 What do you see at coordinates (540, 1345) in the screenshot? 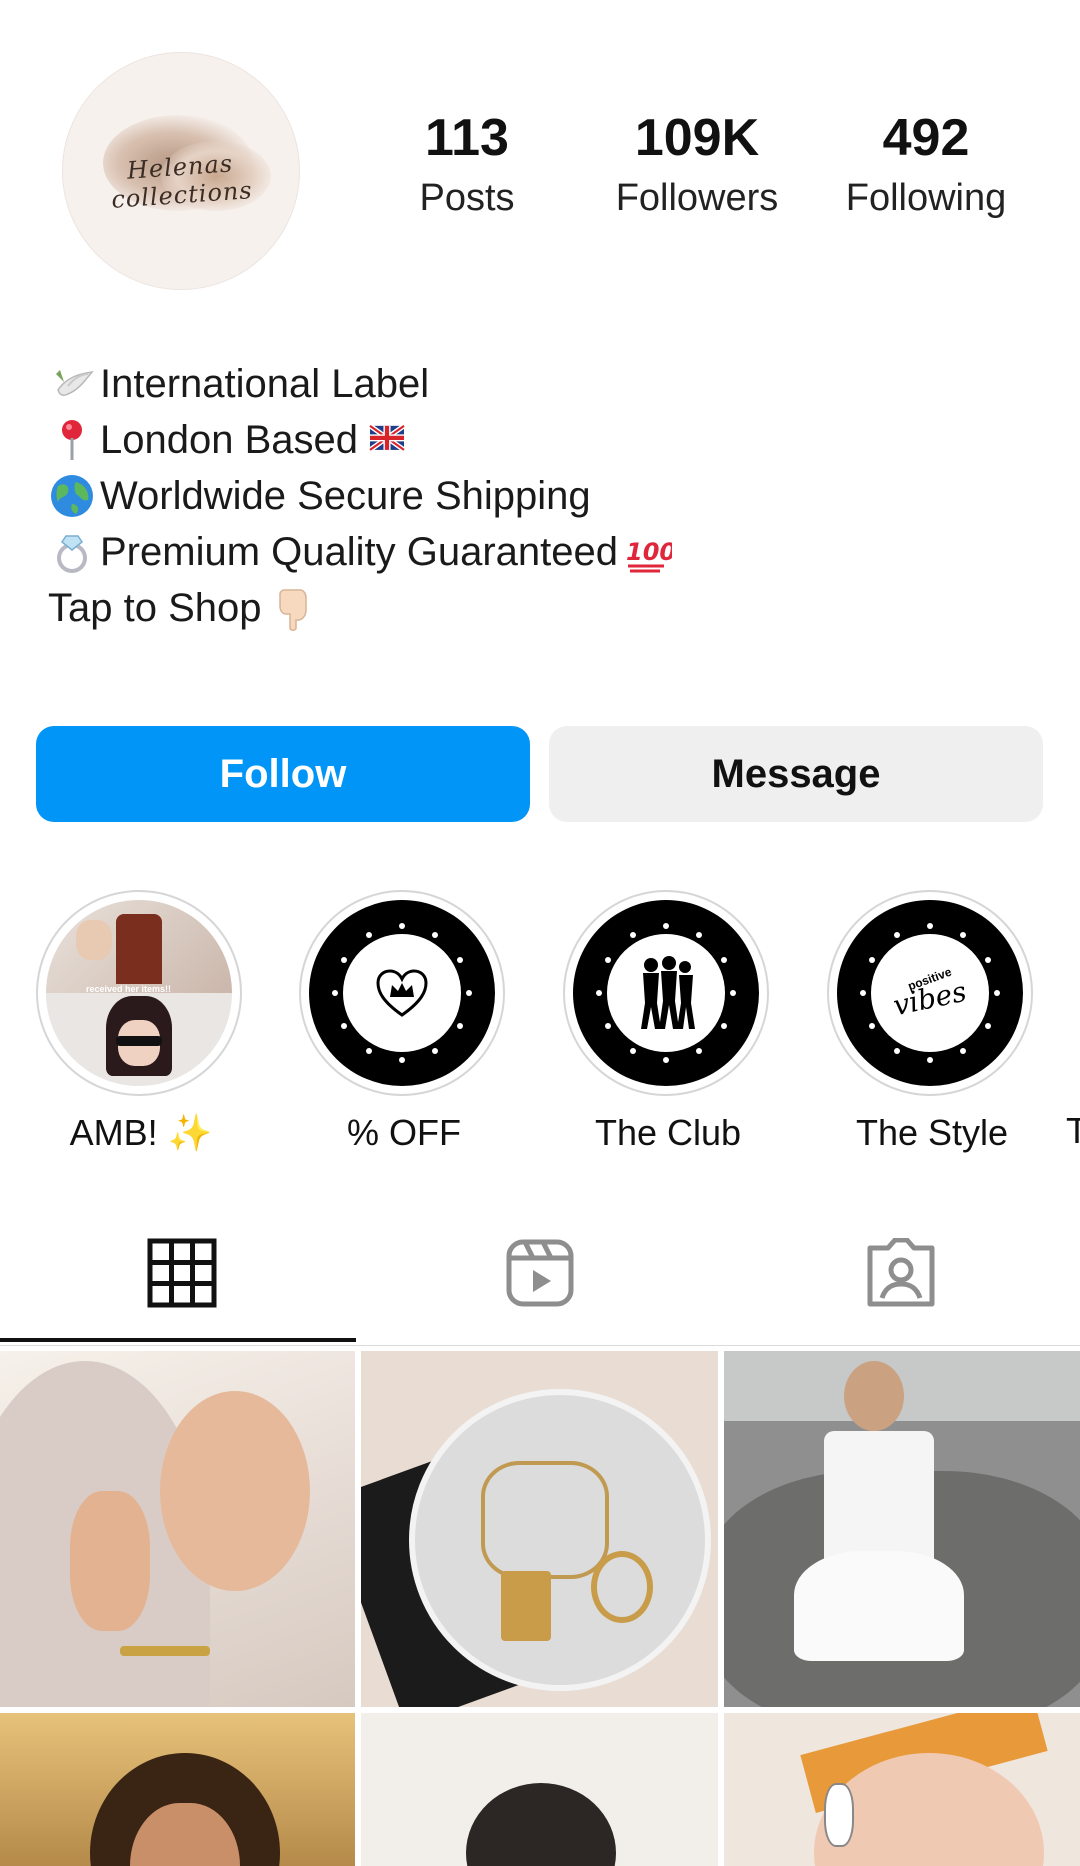
I see `tab-divider` at bounding box center [540, 1345].